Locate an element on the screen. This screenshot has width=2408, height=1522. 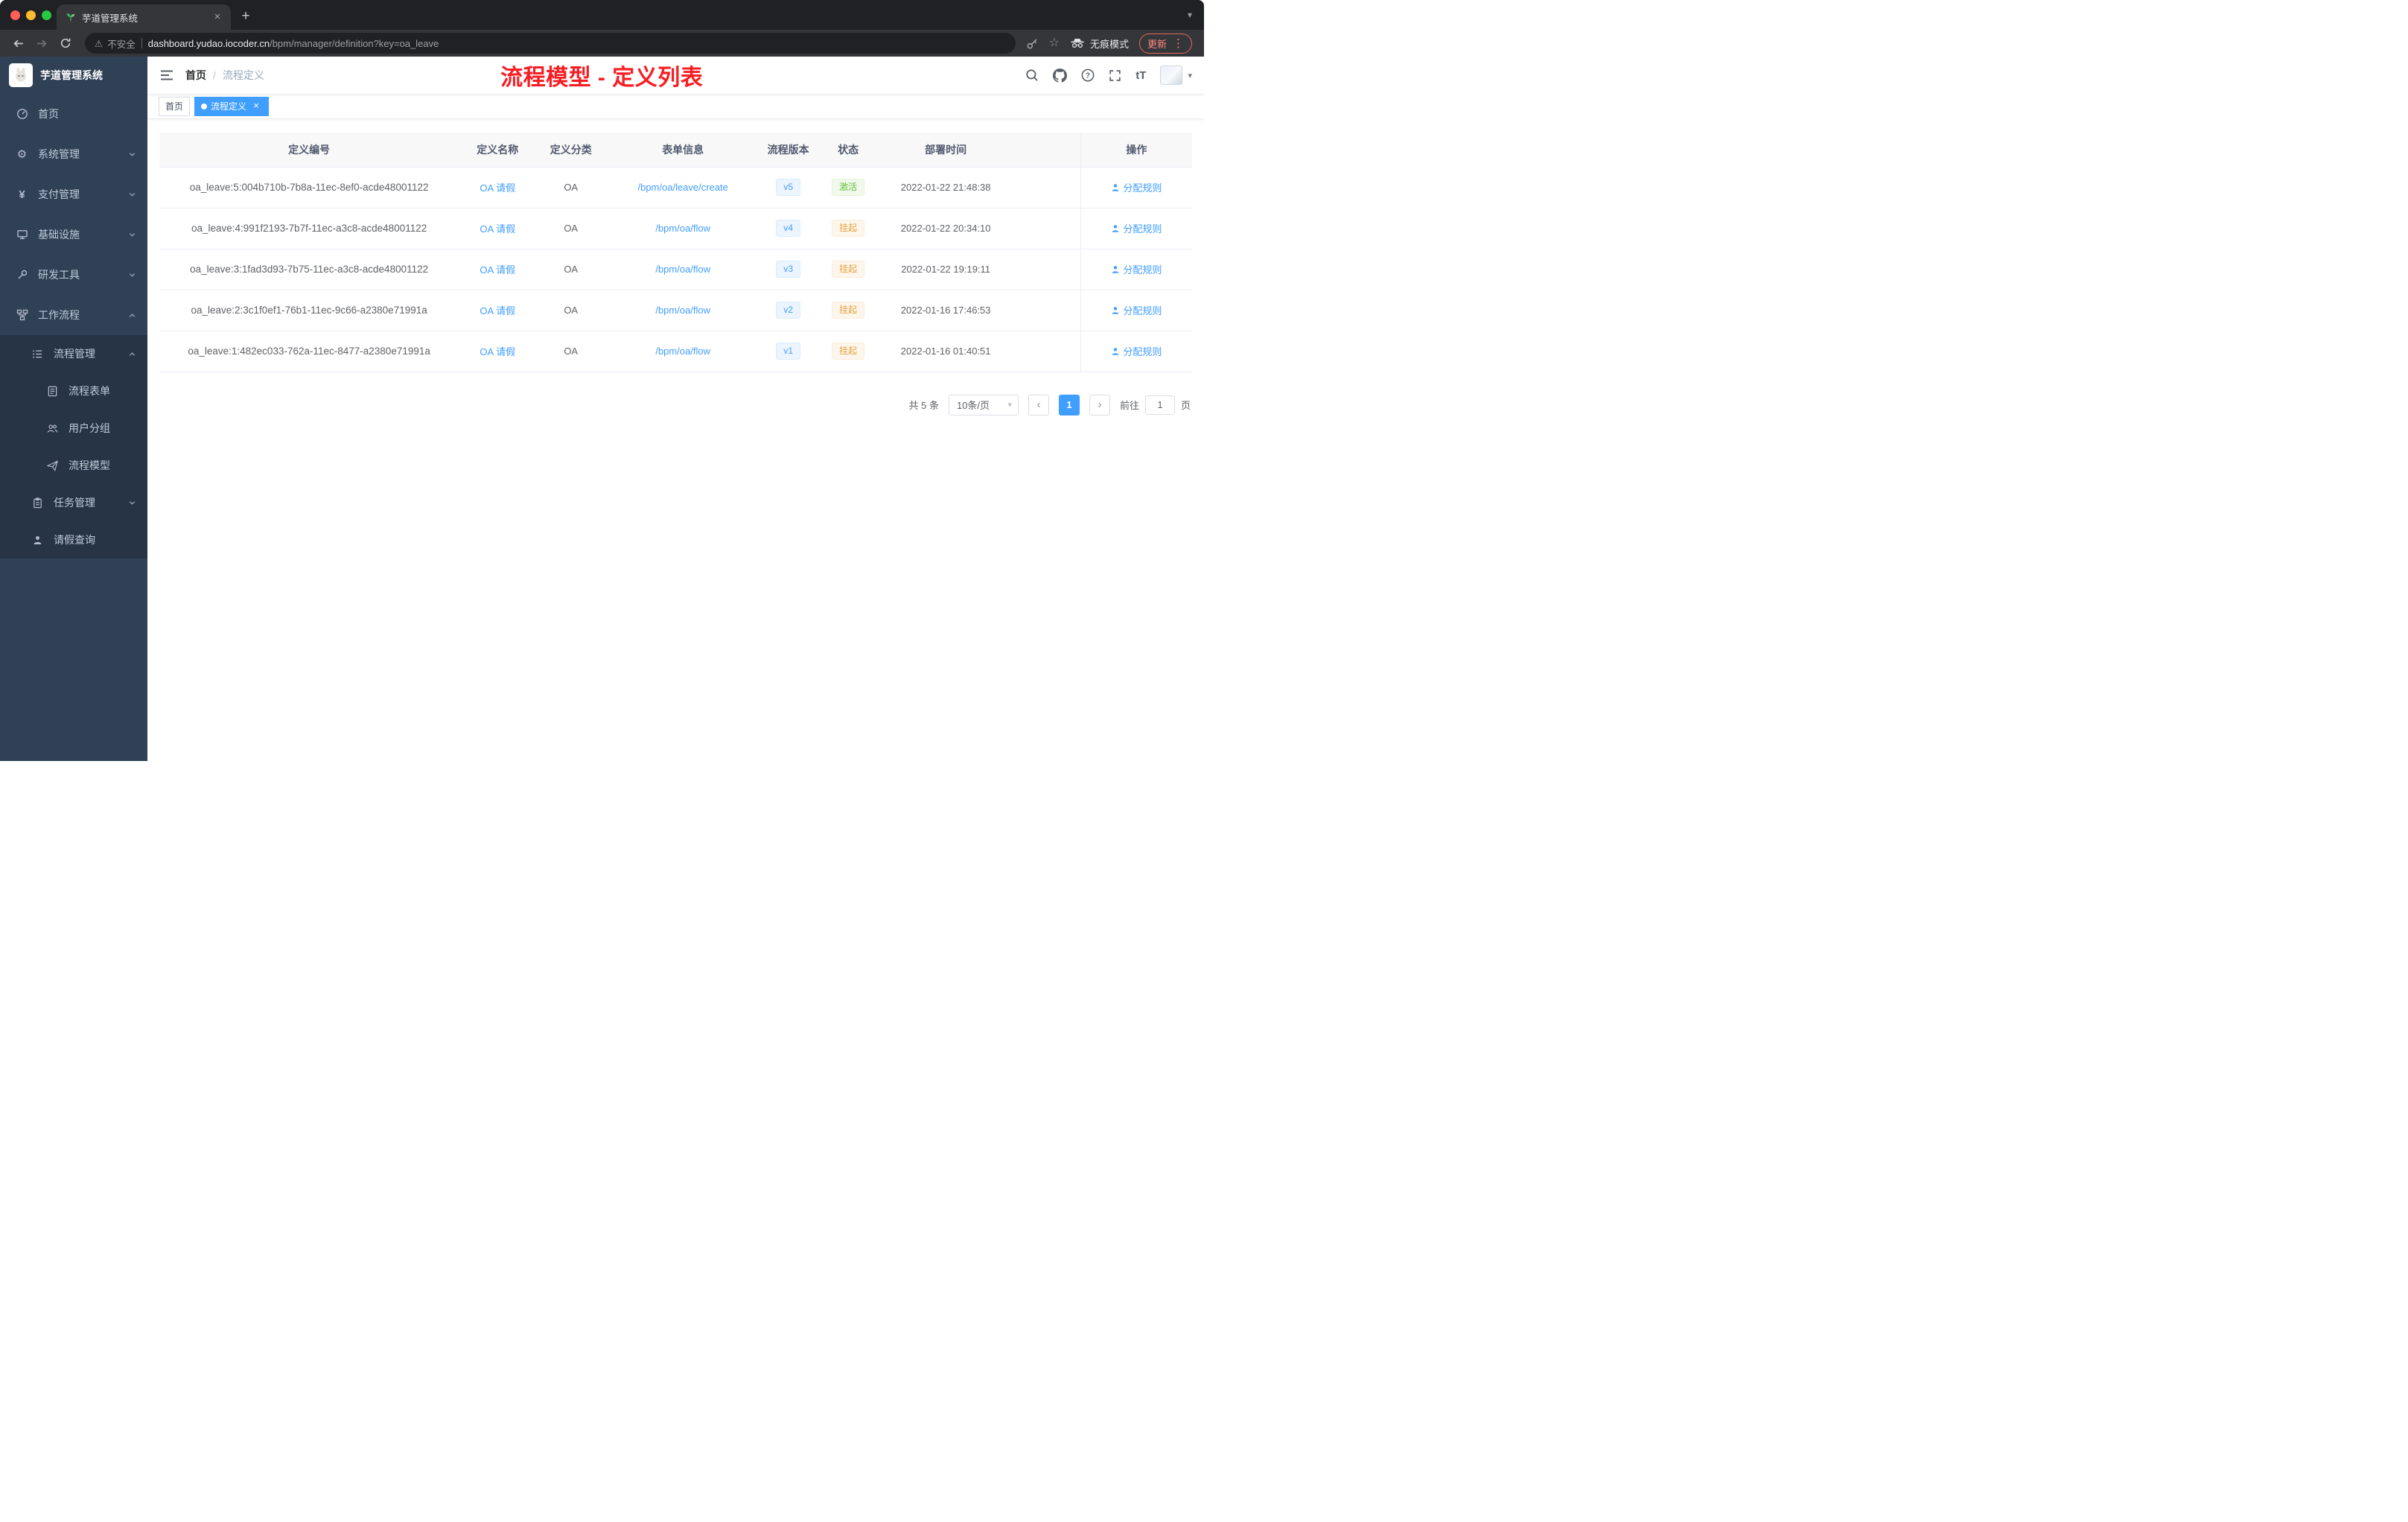
bookmark-star-icon: ☆ is located at coordinates (1054, 43).